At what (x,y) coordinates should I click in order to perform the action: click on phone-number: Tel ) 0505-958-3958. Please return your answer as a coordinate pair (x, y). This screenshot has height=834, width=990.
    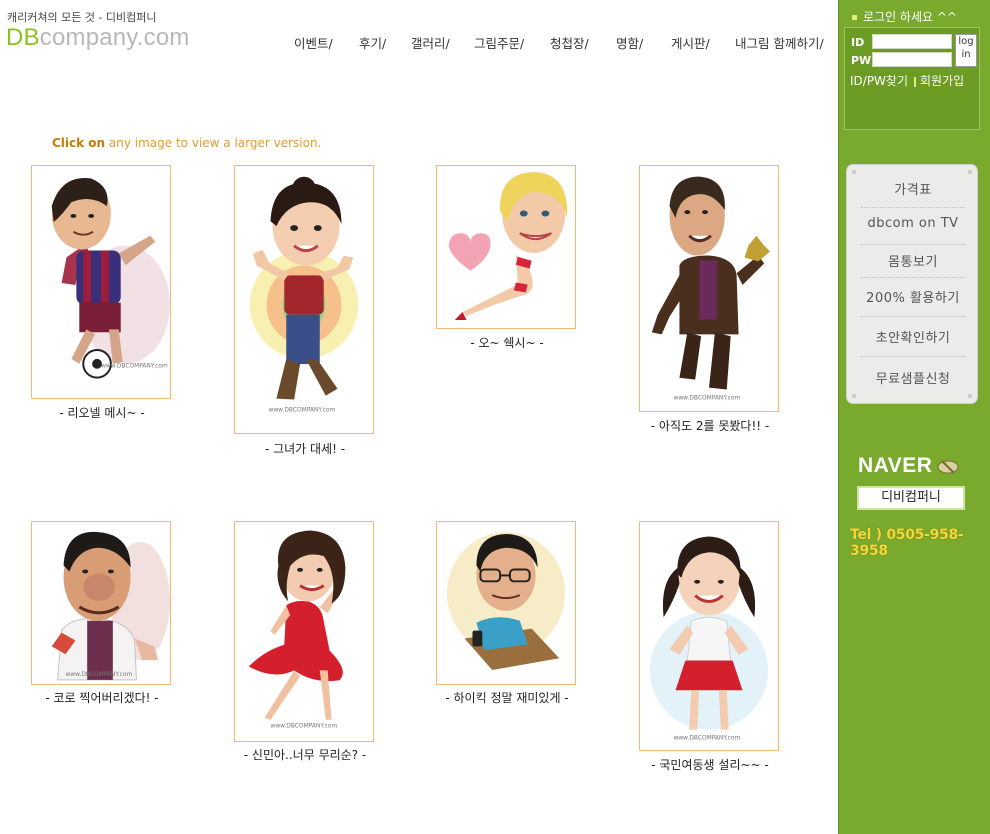
    Looking at the image, I should click on (907, 543).